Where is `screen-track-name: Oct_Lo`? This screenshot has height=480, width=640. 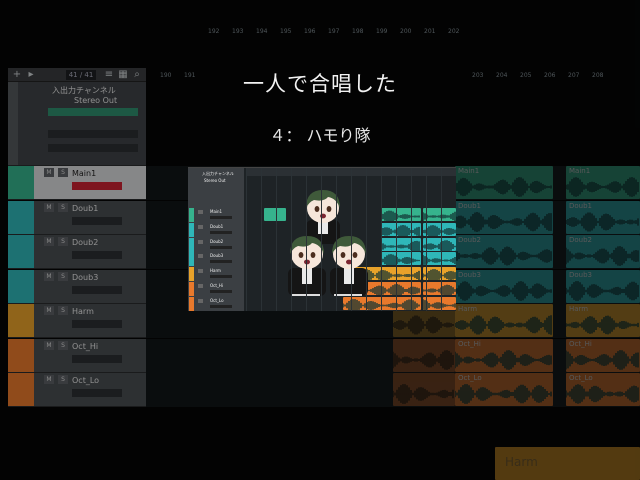 screen-track-name: Oct_Lo is located at coordinates (217, 300).